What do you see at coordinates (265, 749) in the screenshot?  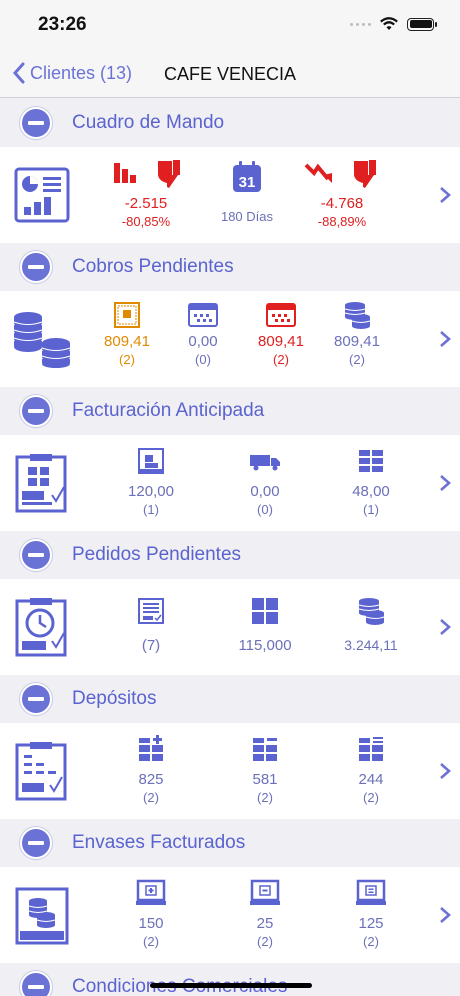 I see `boxes-minus-icon` at bounding box center [265, 749].